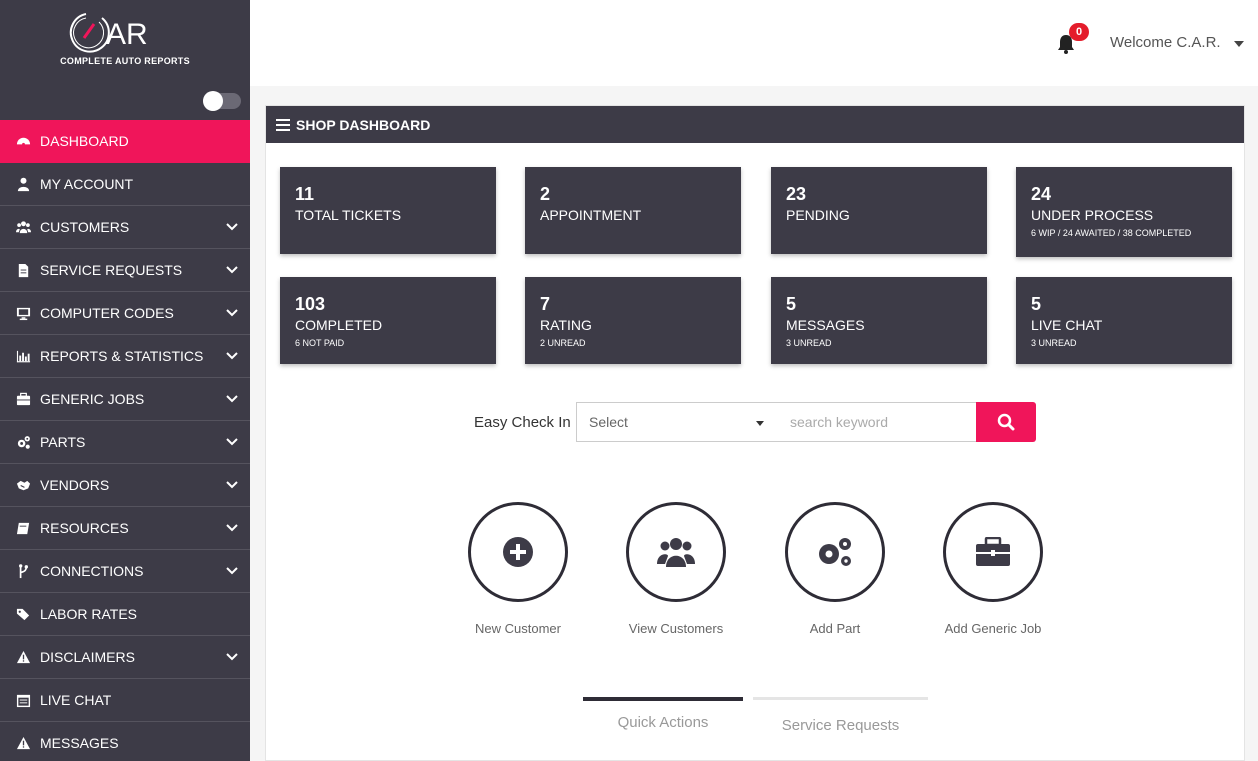 The height and width of the screenshot is (761, 1258). I want to click on stat-card-value: 7, so click(545, 304).